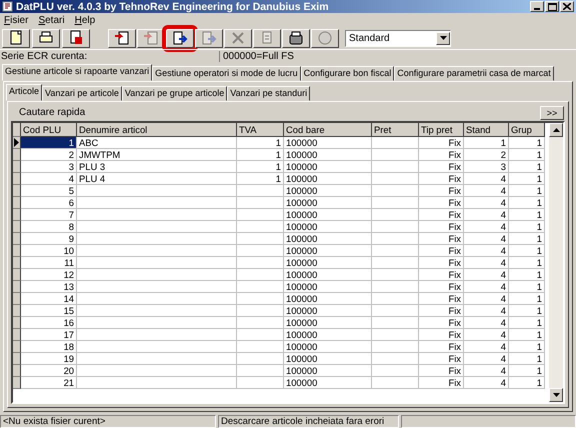 This screenshot has height=428, width=576. I want to click on menu-item: Setari, so click(51, 20).